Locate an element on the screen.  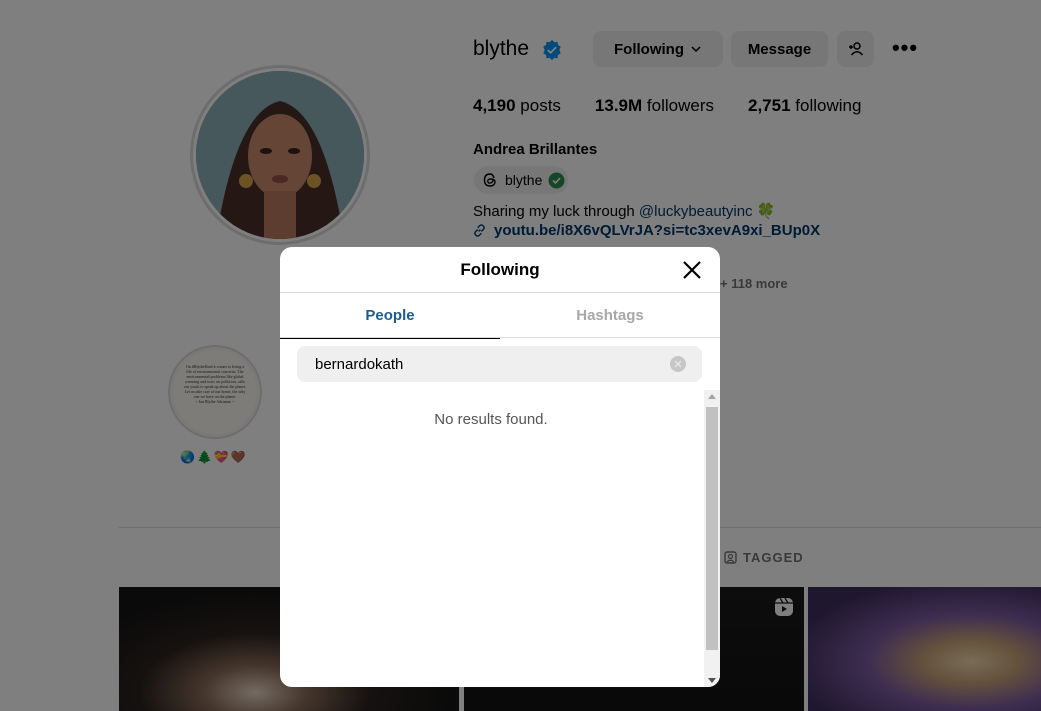
dialog-tabs: People Hashtags is located at coordinates (500, 316).